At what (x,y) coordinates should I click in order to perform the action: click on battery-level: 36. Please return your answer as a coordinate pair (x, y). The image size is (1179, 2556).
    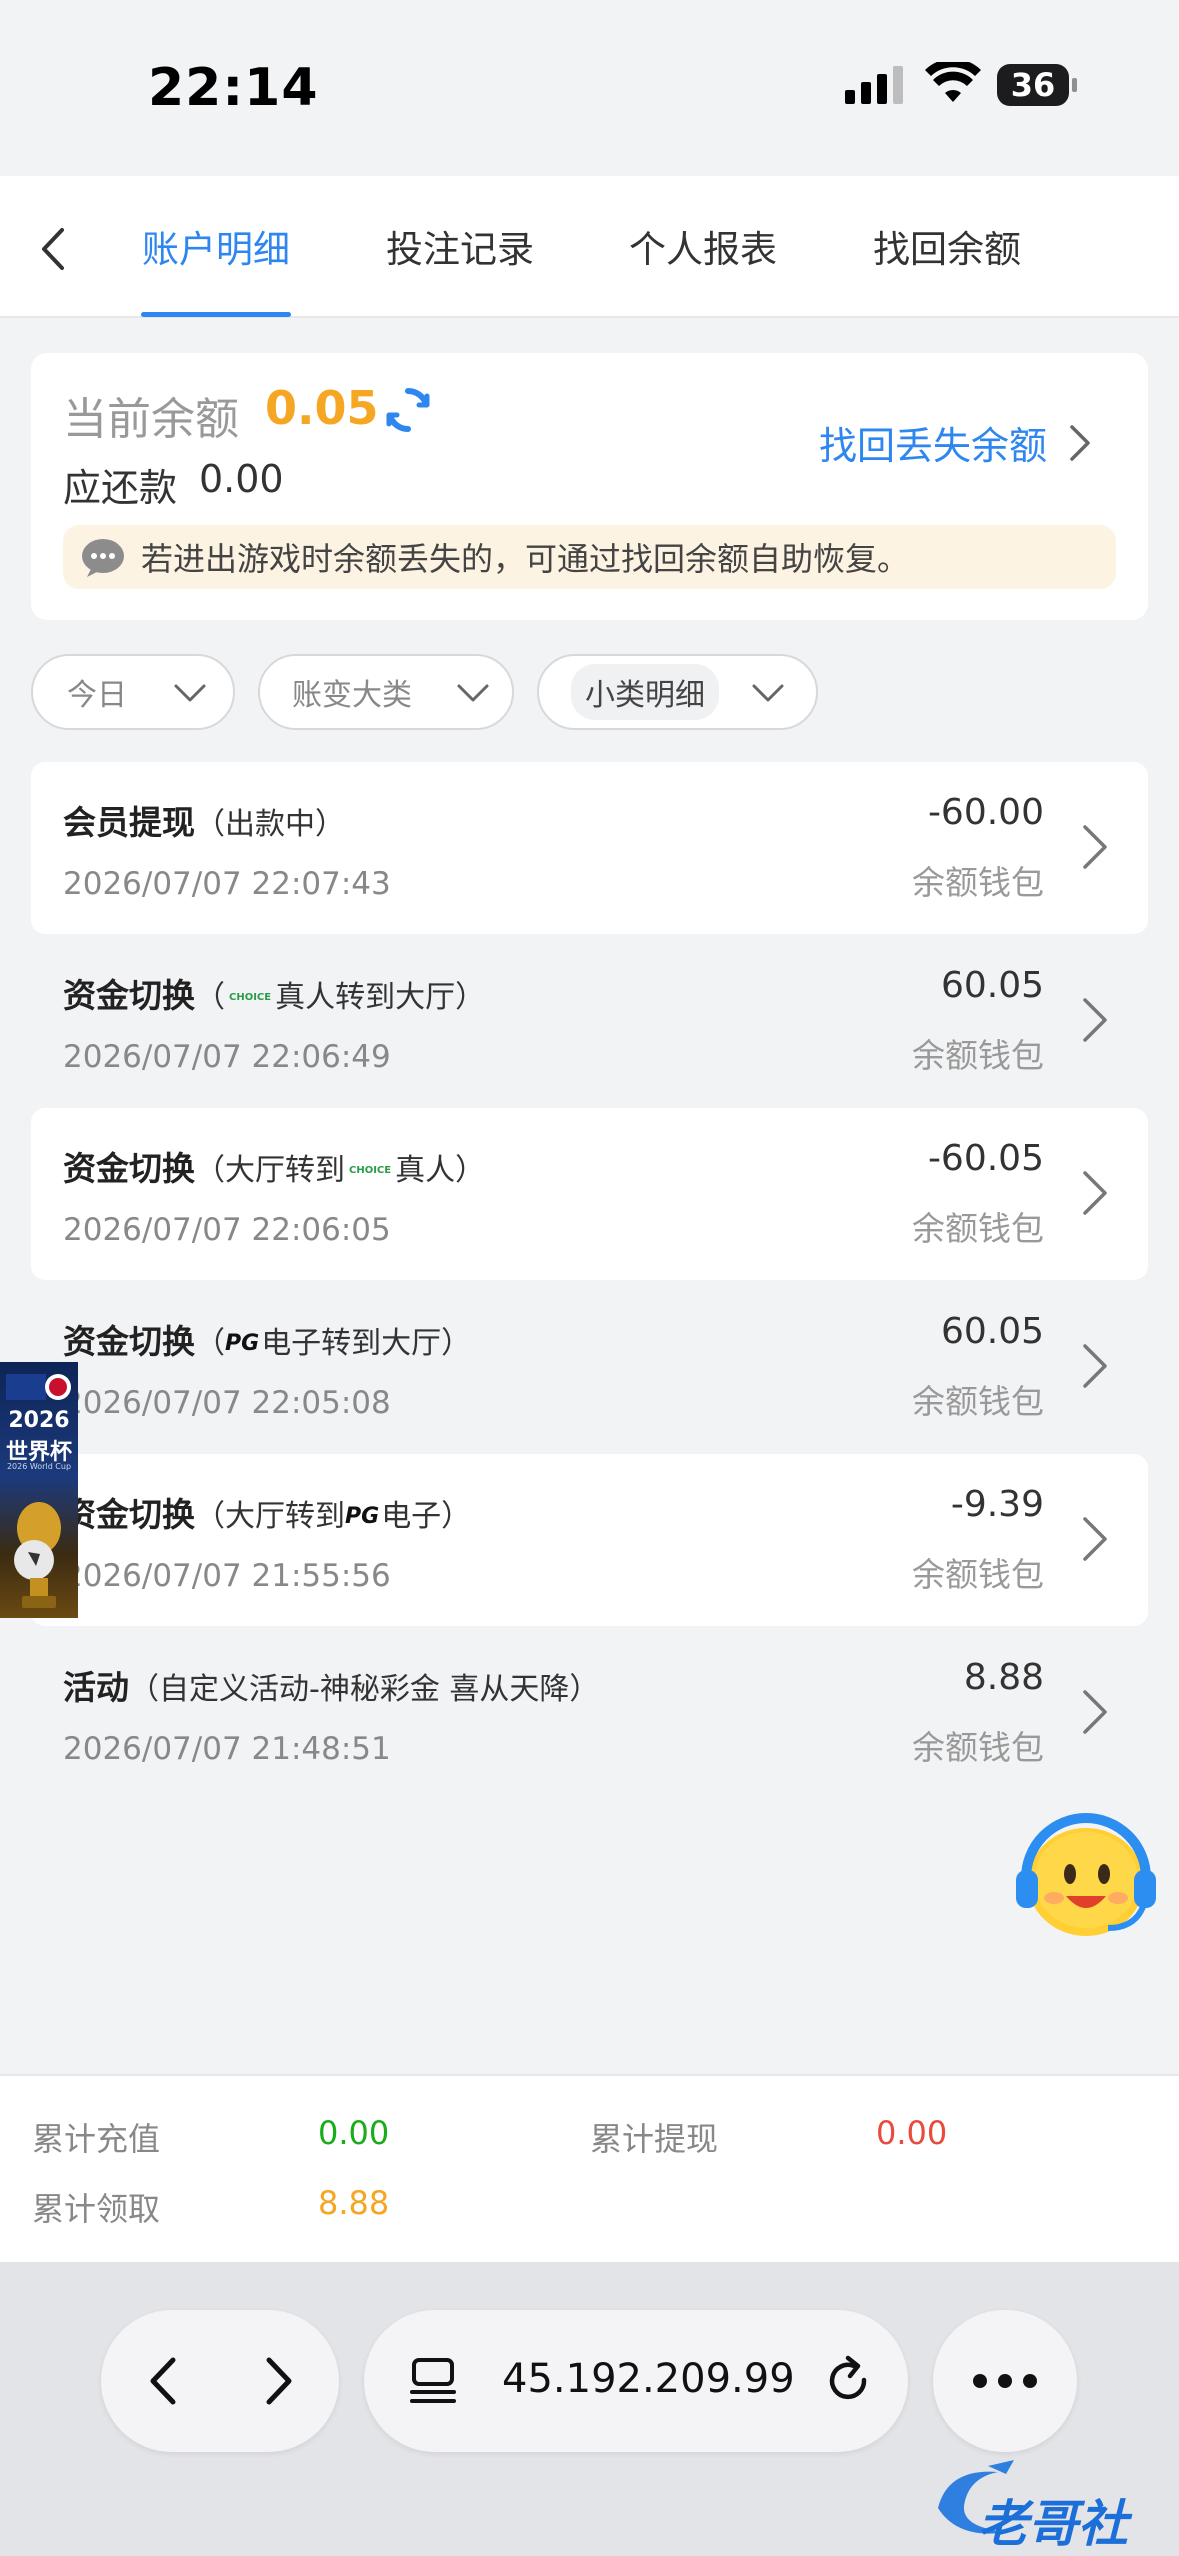
    Looking at the image, I should click on (1033, 85).